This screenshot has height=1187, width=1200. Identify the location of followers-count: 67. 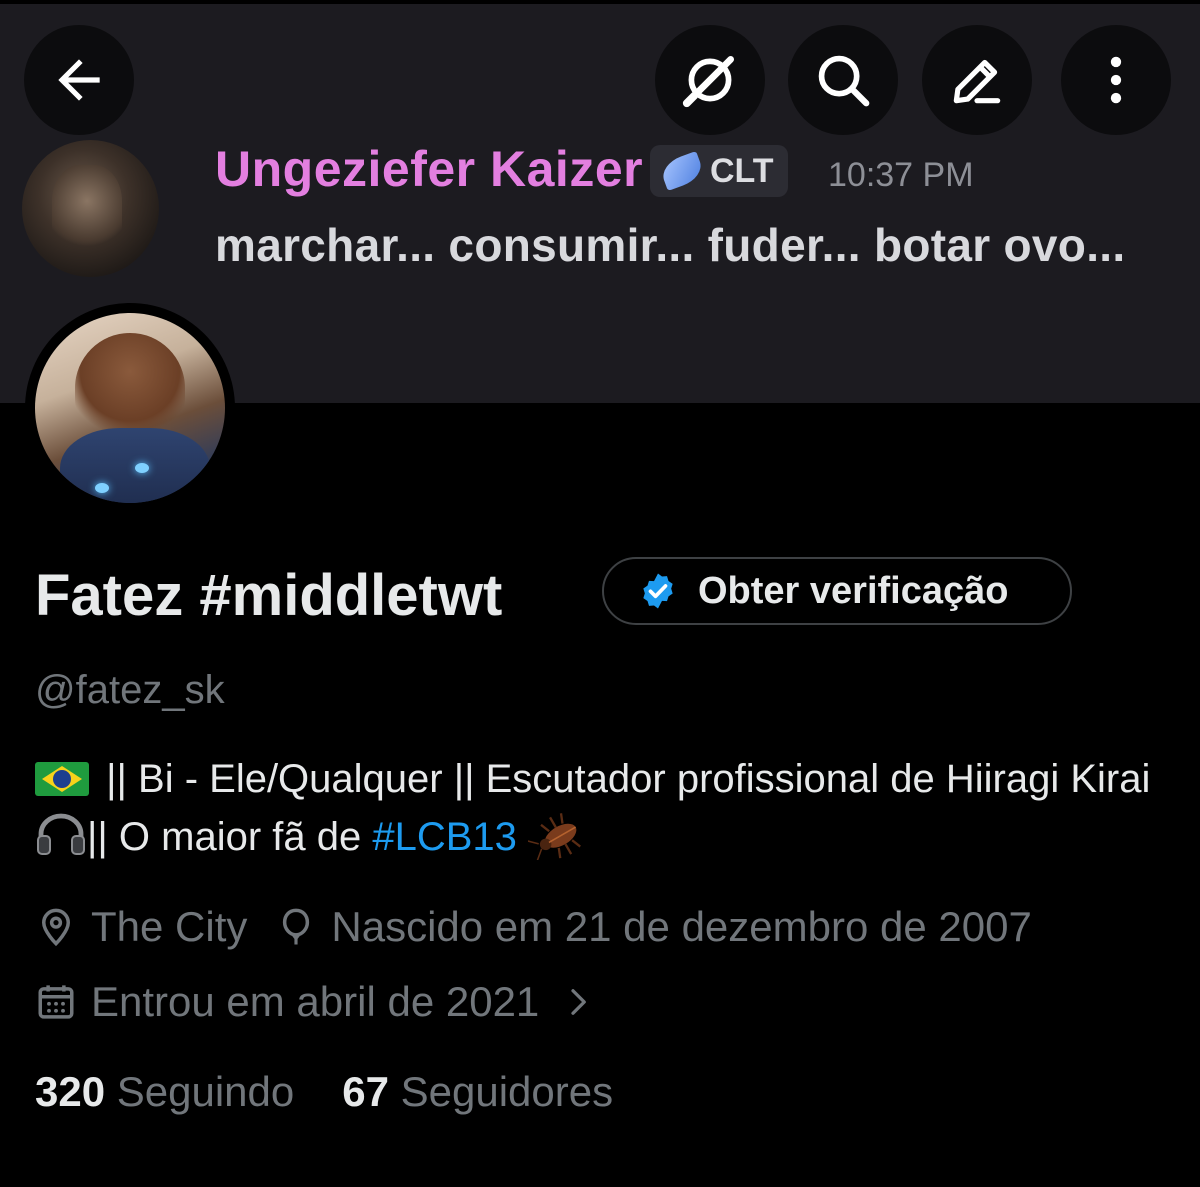
(365, 1091).